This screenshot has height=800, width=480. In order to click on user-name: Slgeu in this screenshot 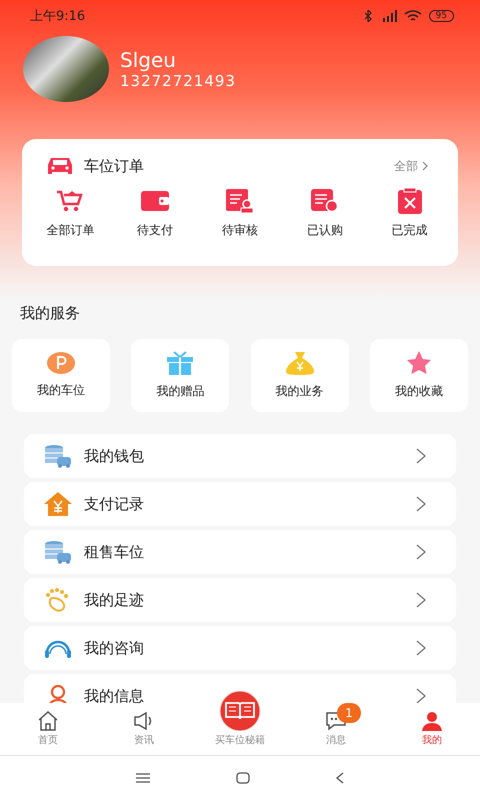, I will do `click(148, 60)`.